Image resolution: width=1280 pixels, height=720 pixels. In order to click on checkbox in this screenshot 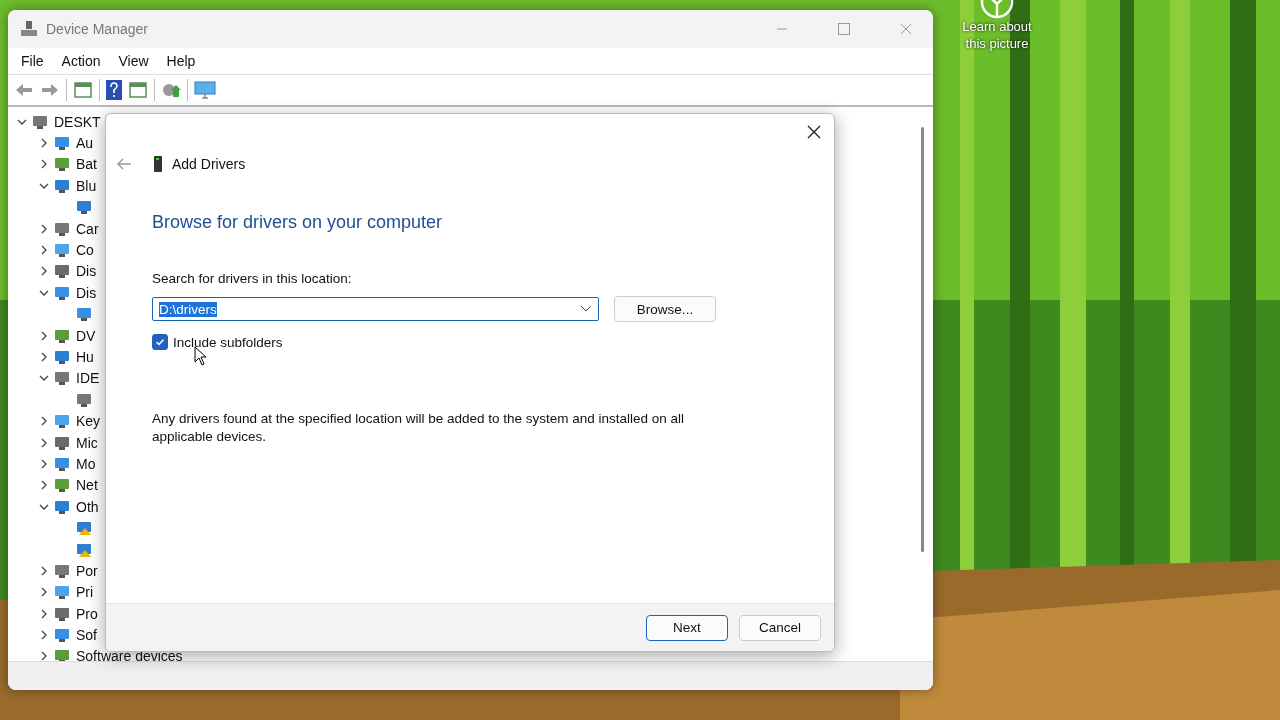, I will do `click(160, 342)`.